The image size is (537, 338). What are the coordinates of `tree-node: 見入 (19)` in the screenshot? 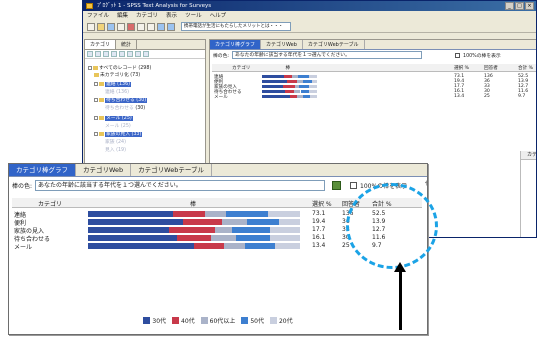 It's located at (115, 149).